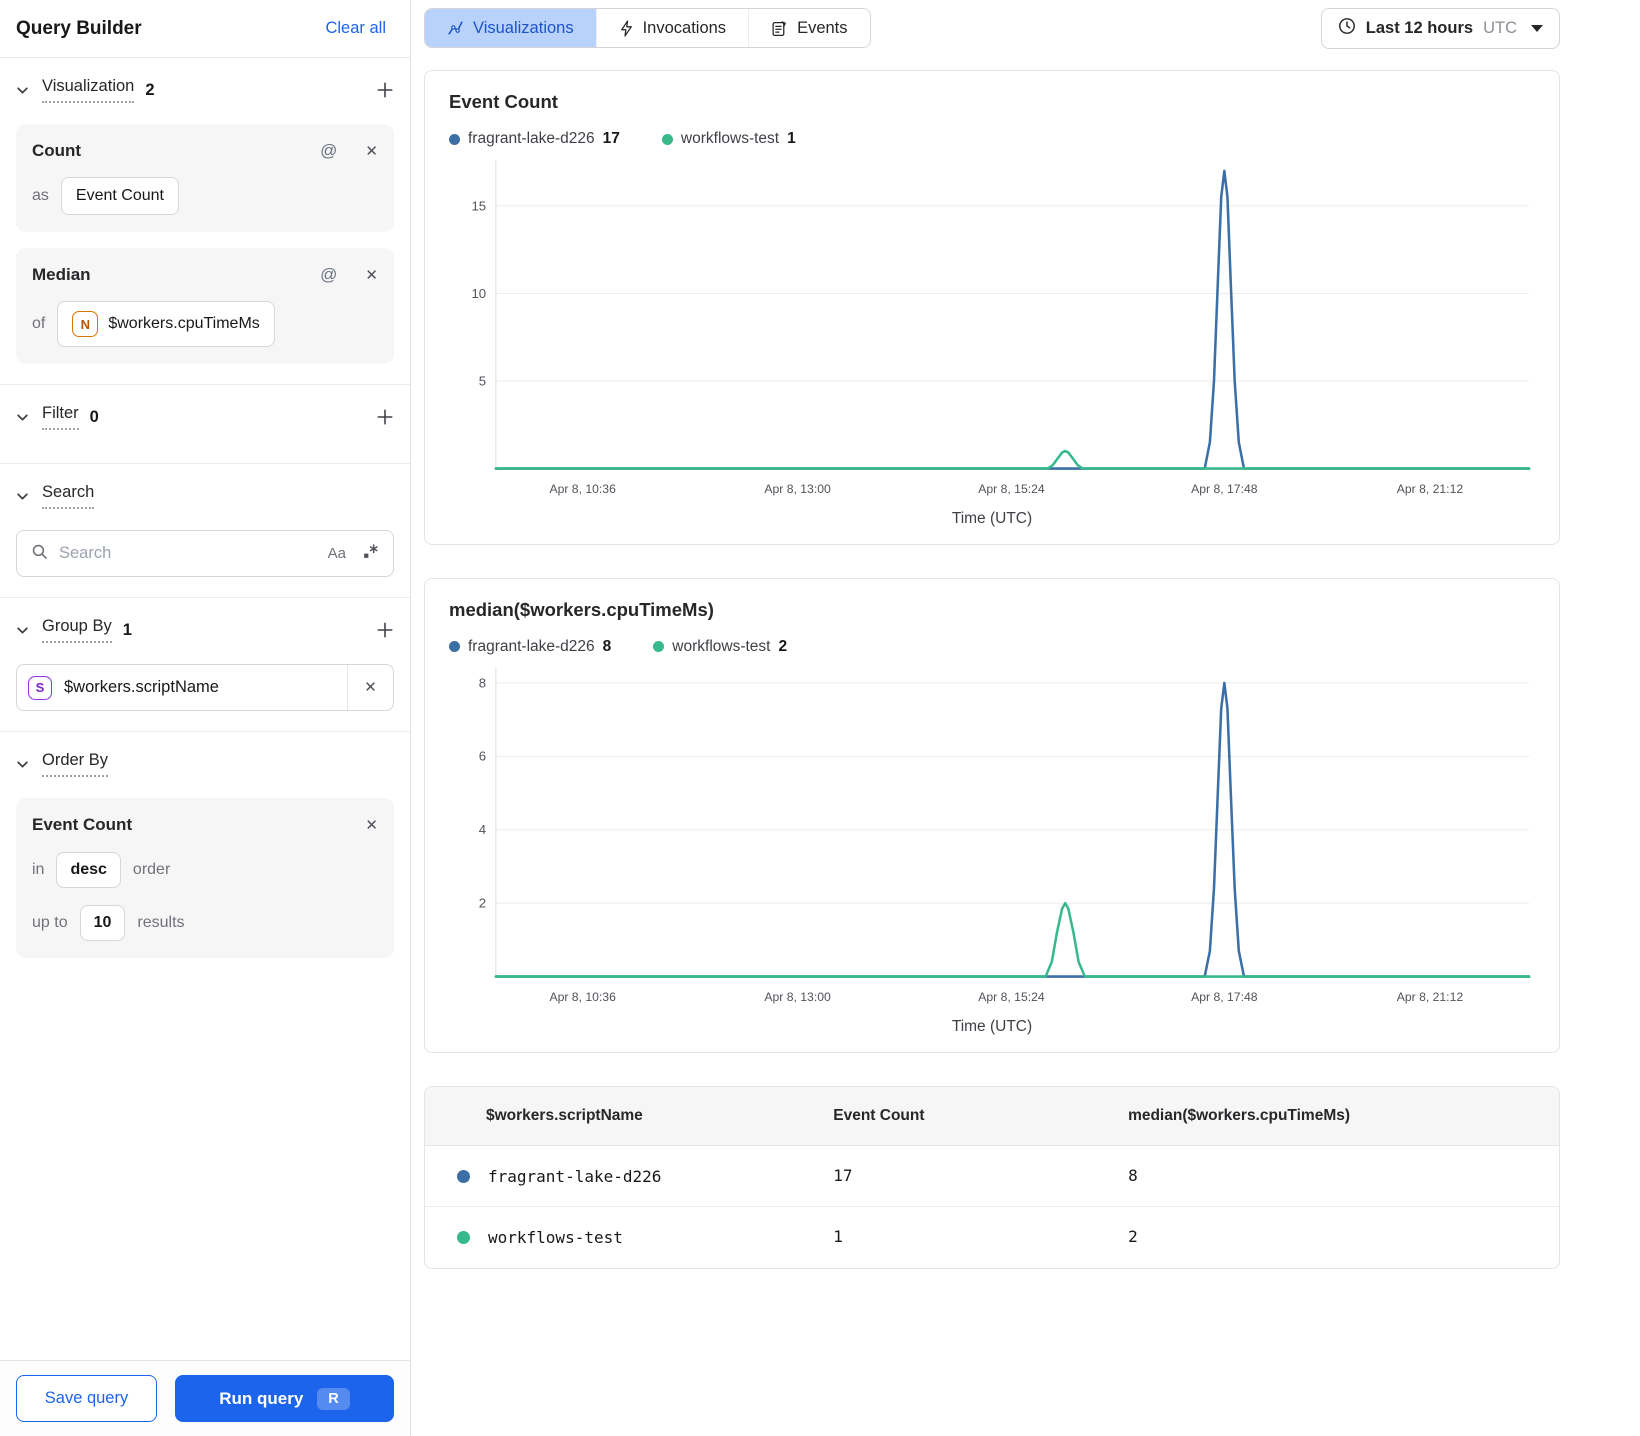 The height and width of the screenshot is (1436, 1640). I want to click on alias-value-box: Event Count, so click(119, 196).